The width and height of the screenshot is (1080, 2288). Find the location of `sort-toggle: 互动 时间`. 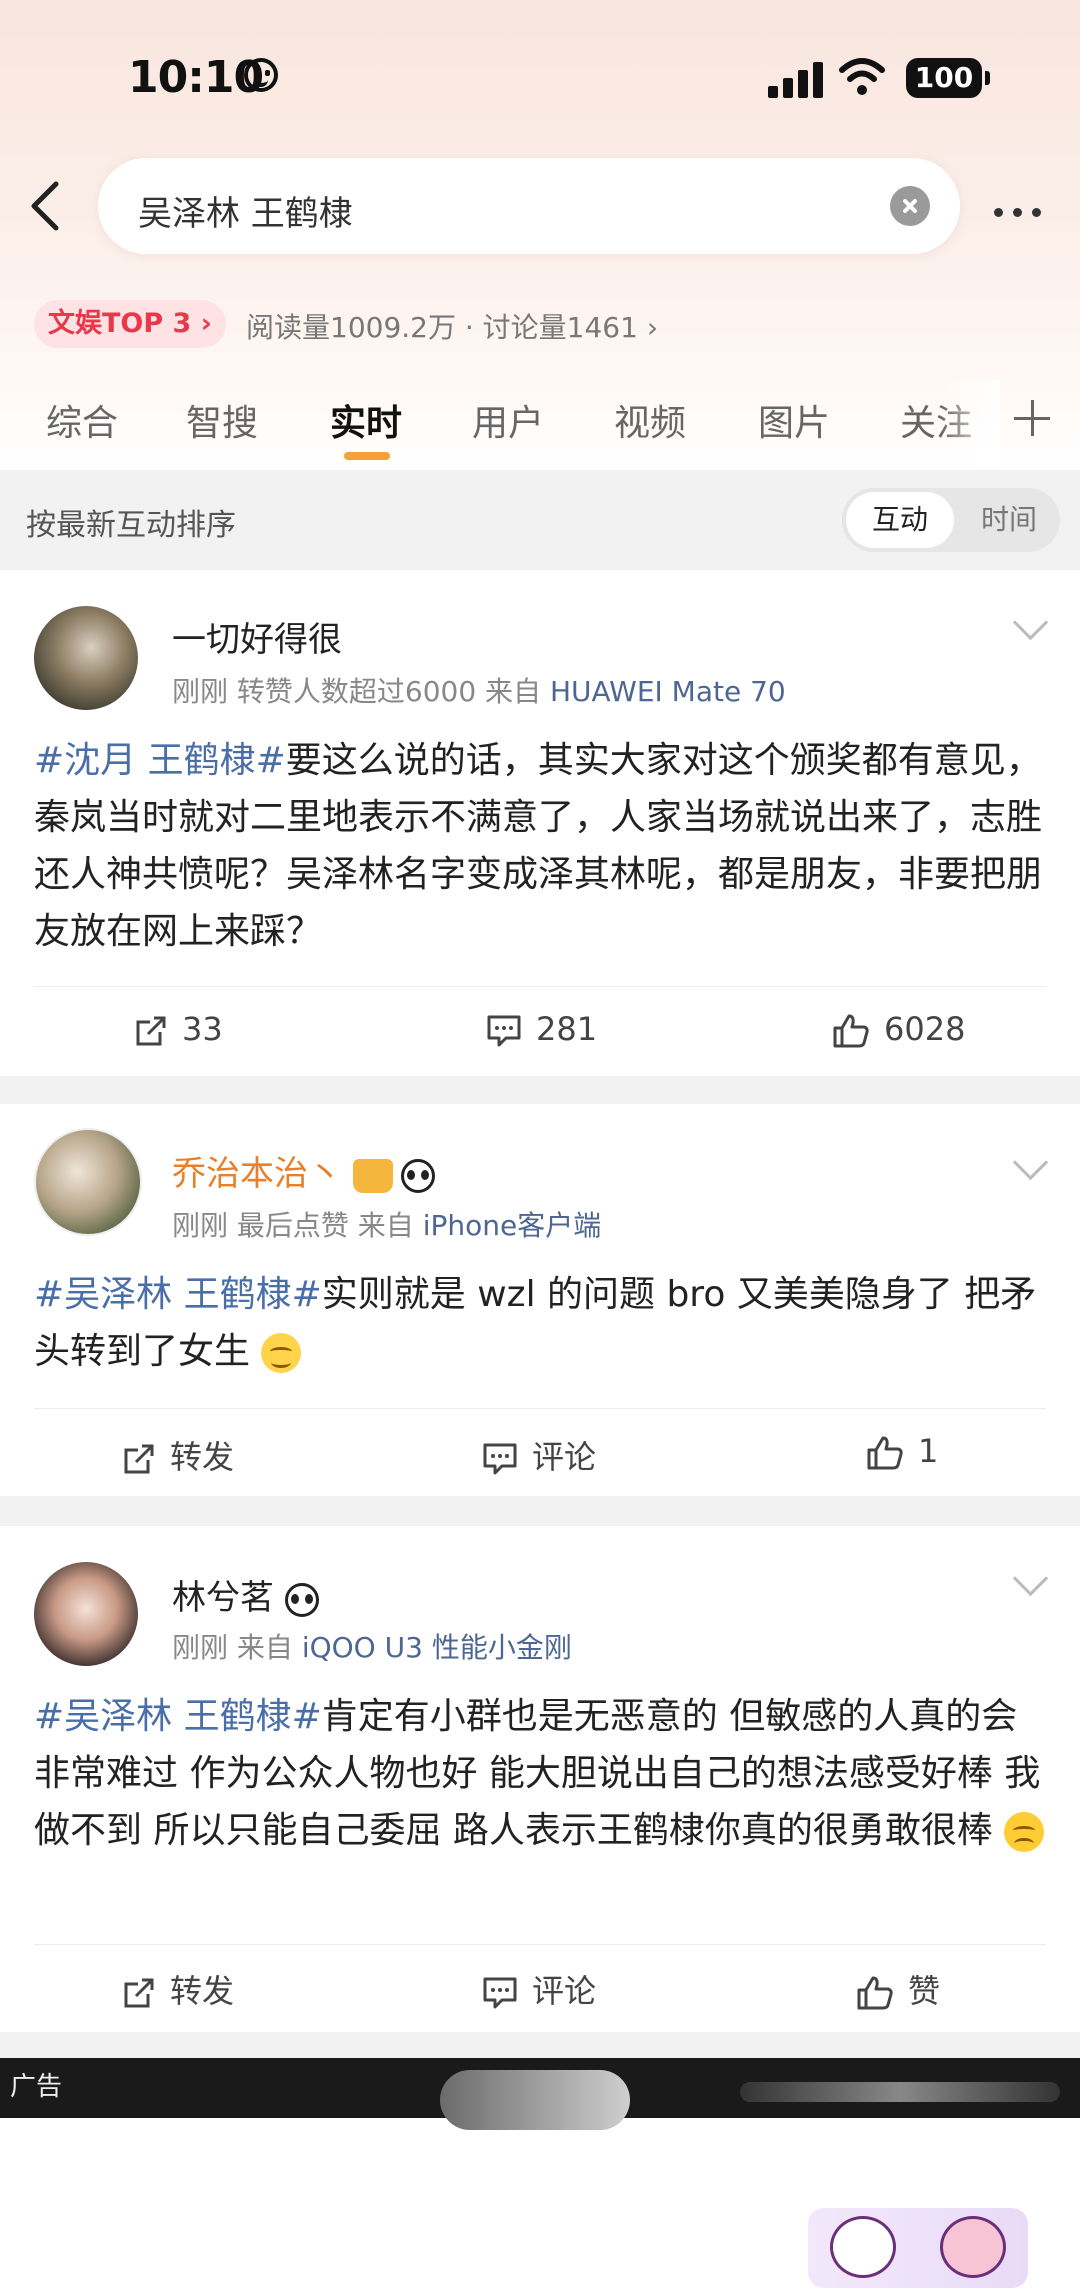

sort-toggle: 互动 时间 is located at coordinates (951, 520).